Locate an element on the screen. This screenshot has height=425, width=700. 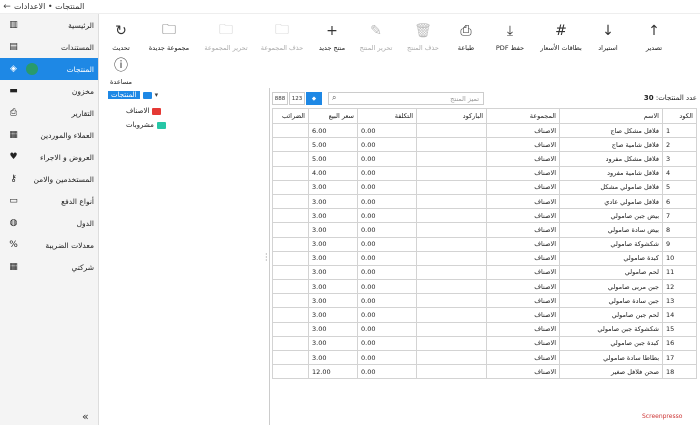
view-tag-button: ◆ is located at coordinates (314, 98).